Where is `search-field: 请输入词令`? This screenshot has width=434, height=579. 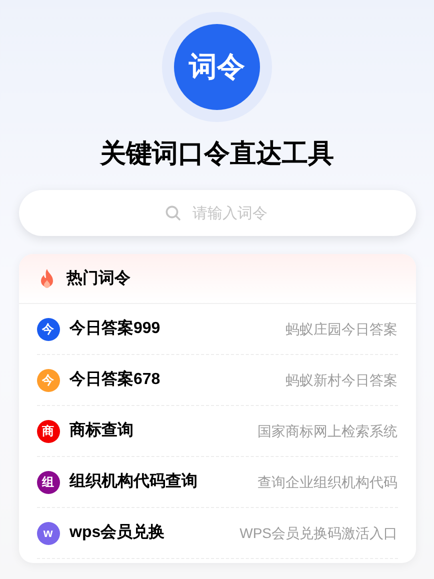
search-field: 请输入词令 is located at coordinates (217, 213).